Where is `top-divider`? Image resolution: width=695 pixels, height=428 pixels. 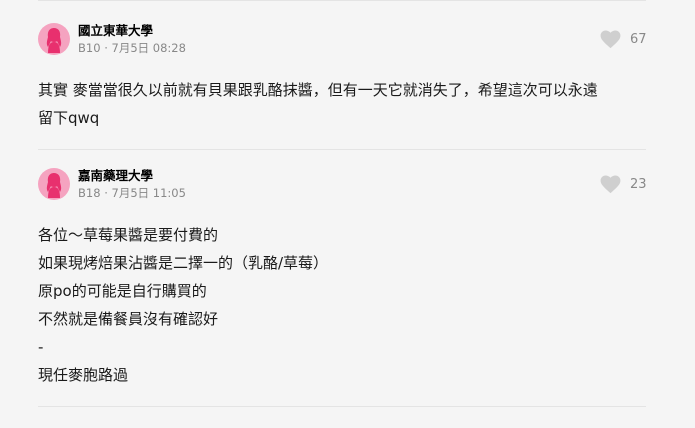 top-divider is located at coordinates (342, 0).